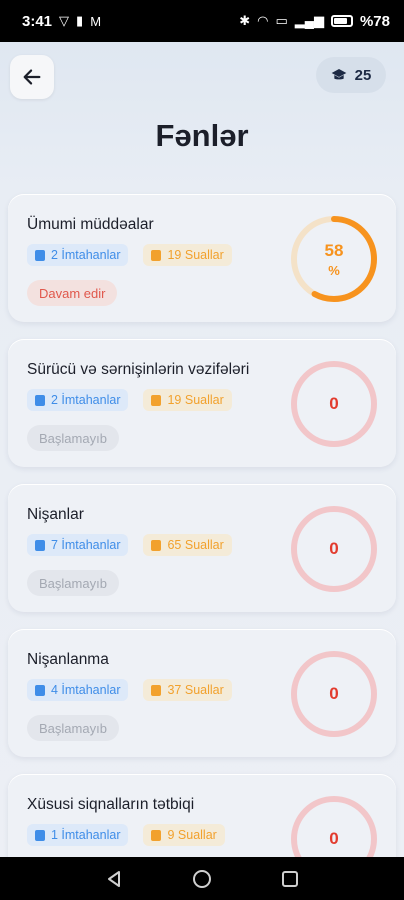 This screenshot has height=900, width=404. I want to click on subject-title: Xüsusi siqnalların tətbiqi, so click(111, 804).